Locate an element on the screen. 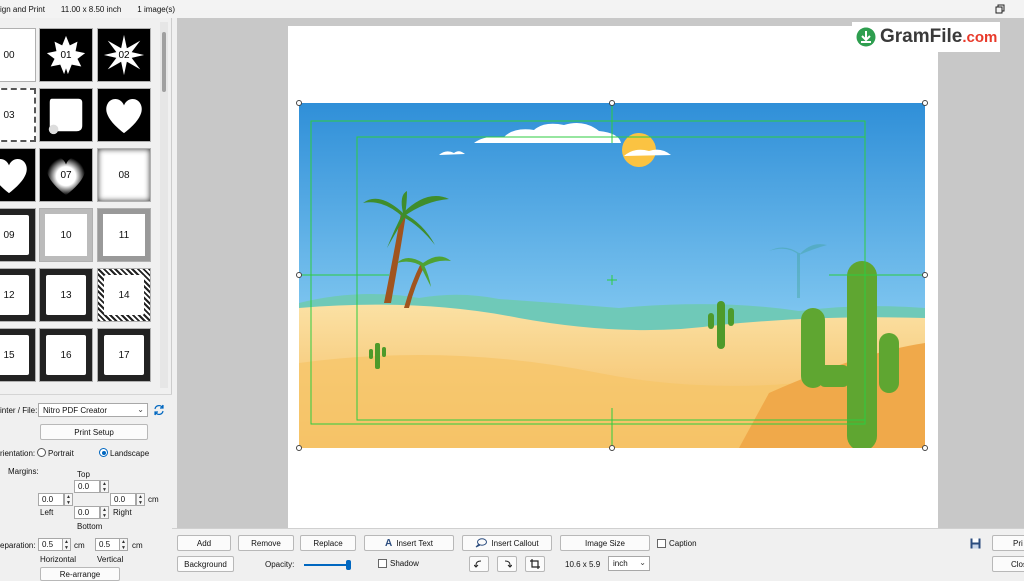 This screenshot has width=1024, height=581. shadow-checkbox is located at coordinates (382, 563).